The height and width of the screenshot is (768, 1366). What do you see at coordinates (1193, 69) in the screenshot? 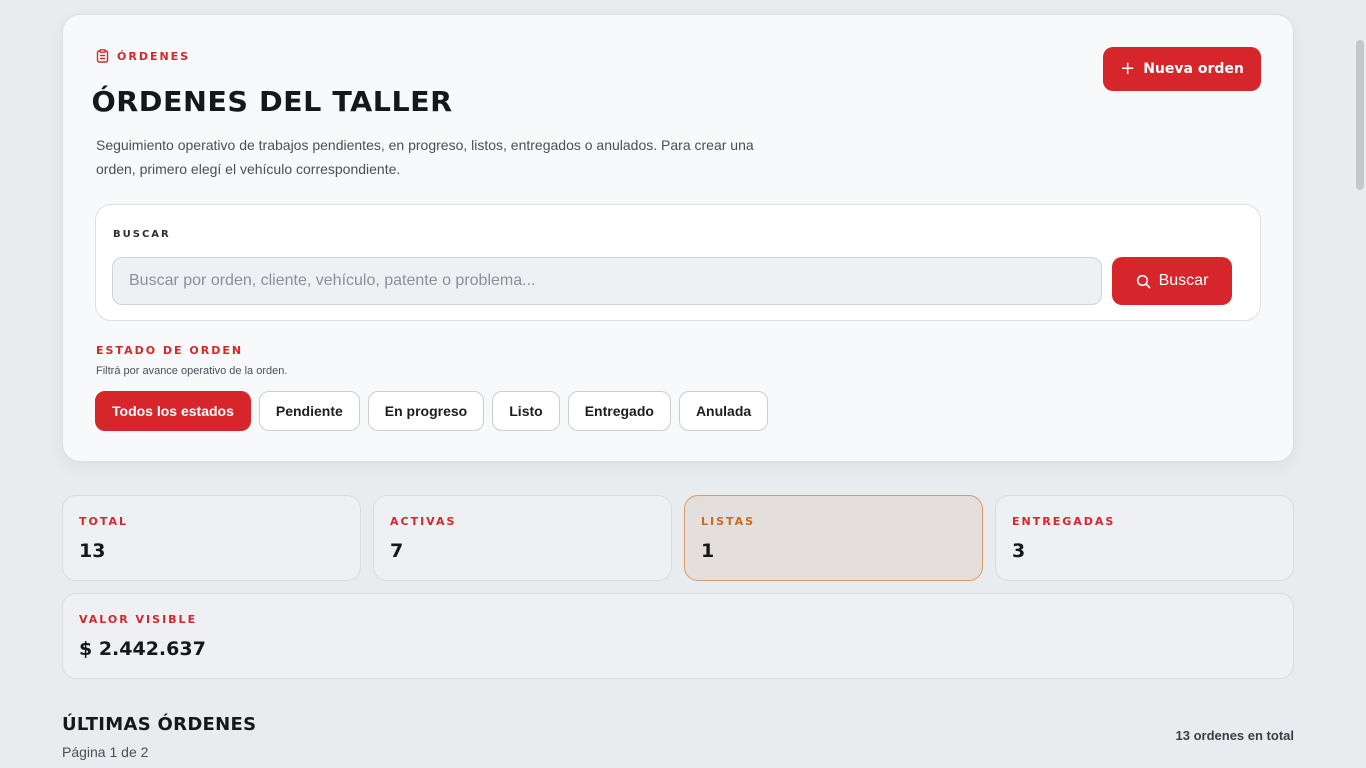
I see `new-order-label: Nueva orden` at bounding box center [1193, 69].